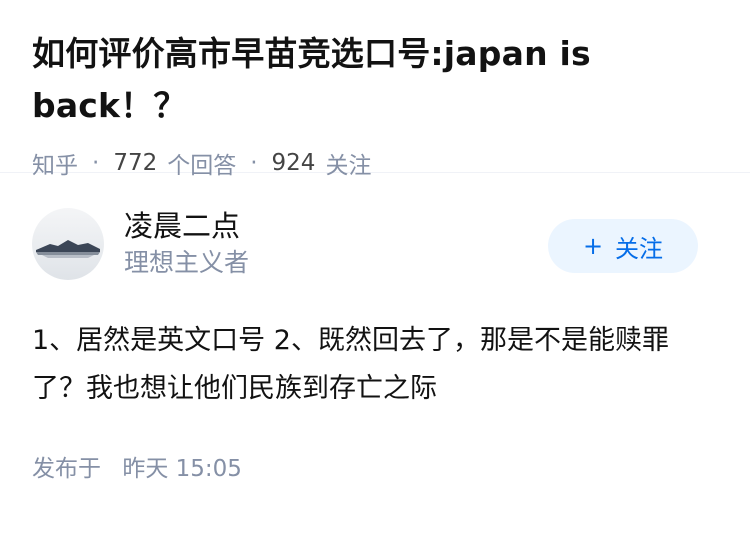 The image size is (750, 538). Describe the element at coordinates (182, 469) in the screenshot. I see `published-time: 昨天 15:05` at that location.